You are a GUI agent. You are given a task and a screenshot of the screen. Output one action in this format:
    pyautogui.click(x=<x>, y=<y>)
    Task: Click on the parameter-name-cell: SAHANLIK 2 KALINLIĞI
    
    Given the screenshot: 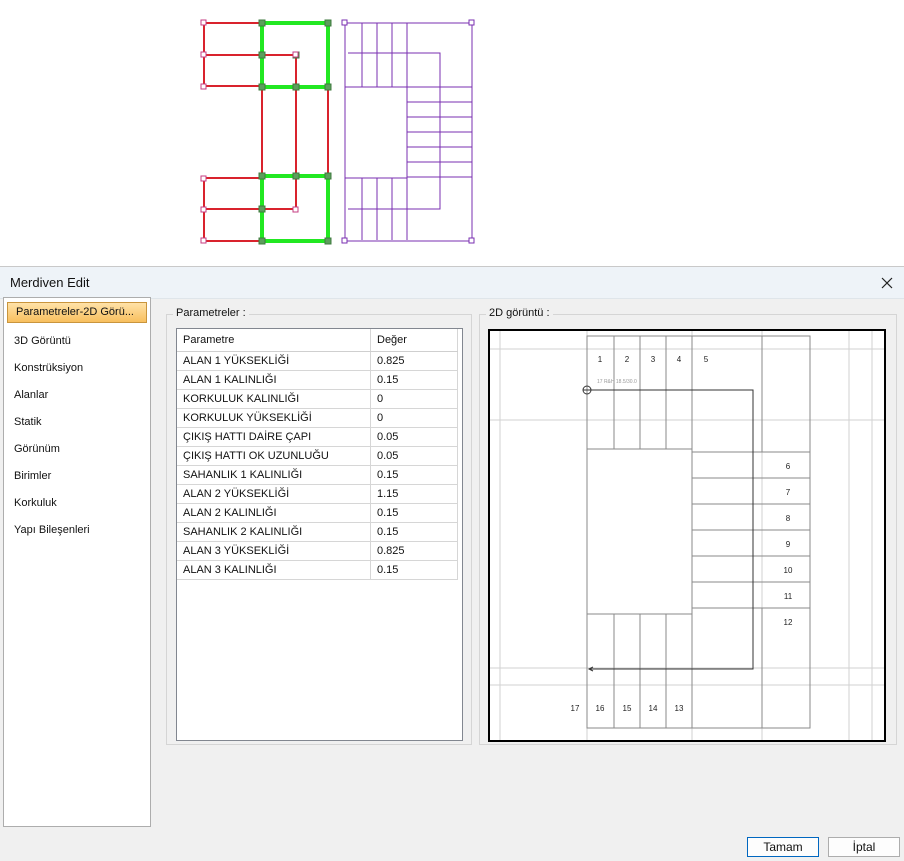 What is the action you would take?
    pyautogui.click(x=274, y=532)
    